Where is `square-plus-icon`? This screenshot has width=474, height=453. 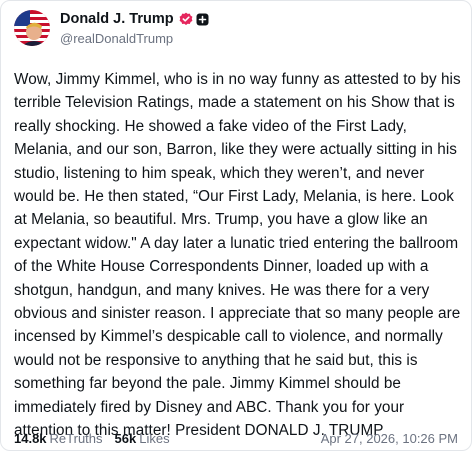 square-plus-icon is located at coordinates (202, 19).